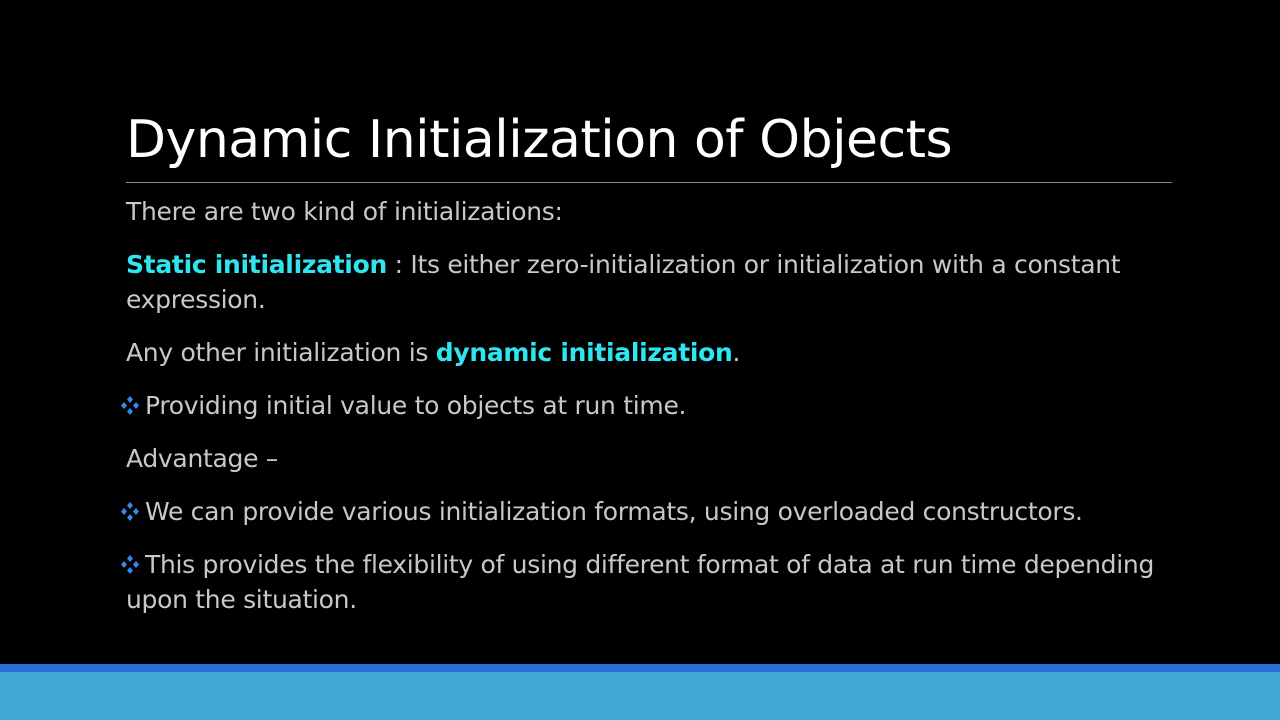 This screenshot has width=1280, height=720. What do you see at coordinates (640, 458) in the screenshot?
I see `paragraph-advantage: Advantage –` at bounding box center [640, 458].